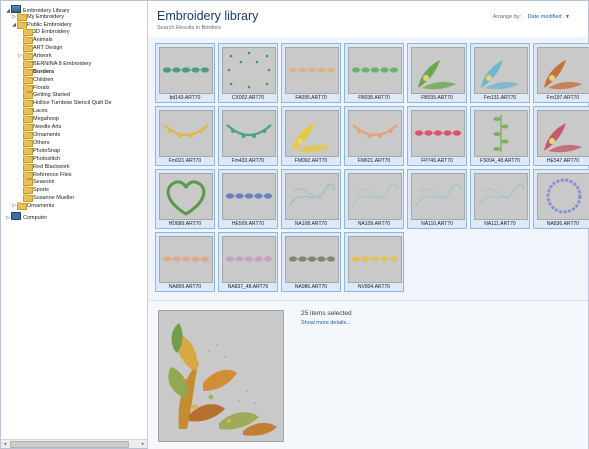 This screenshot has height=449, width=589. Describe the element at coordinates (43, 95) in the screenshot. I see `tree-node: Getting Started` at that location.